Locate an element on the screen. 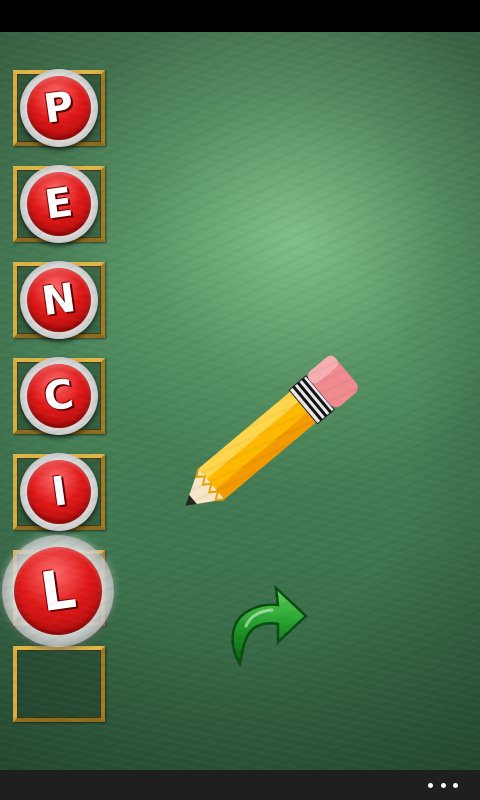  letter-slot-7-empty is located at coordinates (59, 684).